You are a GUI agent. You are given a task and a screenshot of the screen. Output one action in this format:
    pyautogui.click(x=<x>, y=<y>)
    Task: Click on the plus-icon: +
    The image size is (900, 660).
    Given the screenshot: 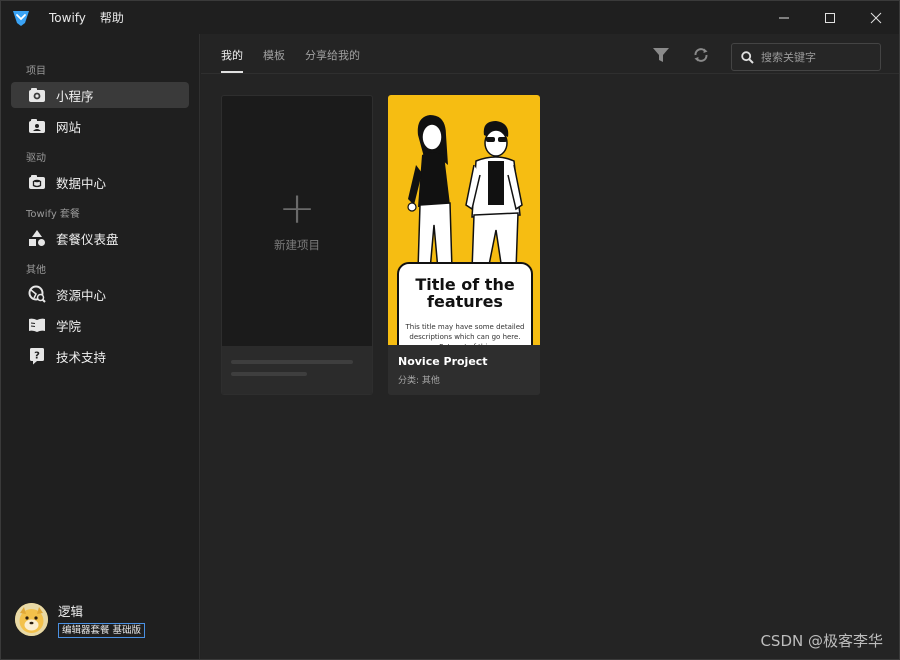 What is the action you would take?
    pyautogui.click(x=297, y=208)
    